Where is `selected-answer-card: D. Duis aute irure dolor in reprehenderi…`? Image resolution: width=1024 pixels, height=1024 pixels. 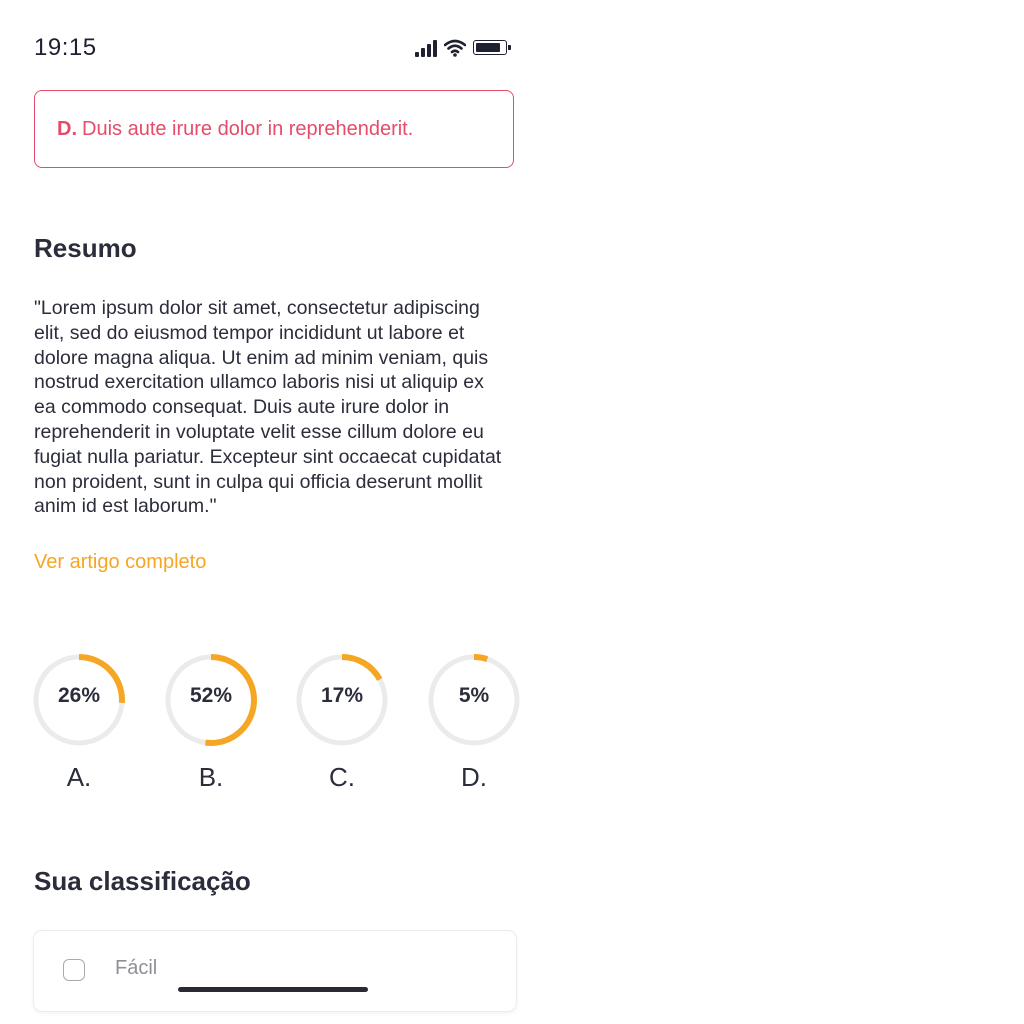 selected-answer-card: D. Duis aute irure dolor in reprehenderi… is located at coordinates (274, 129).